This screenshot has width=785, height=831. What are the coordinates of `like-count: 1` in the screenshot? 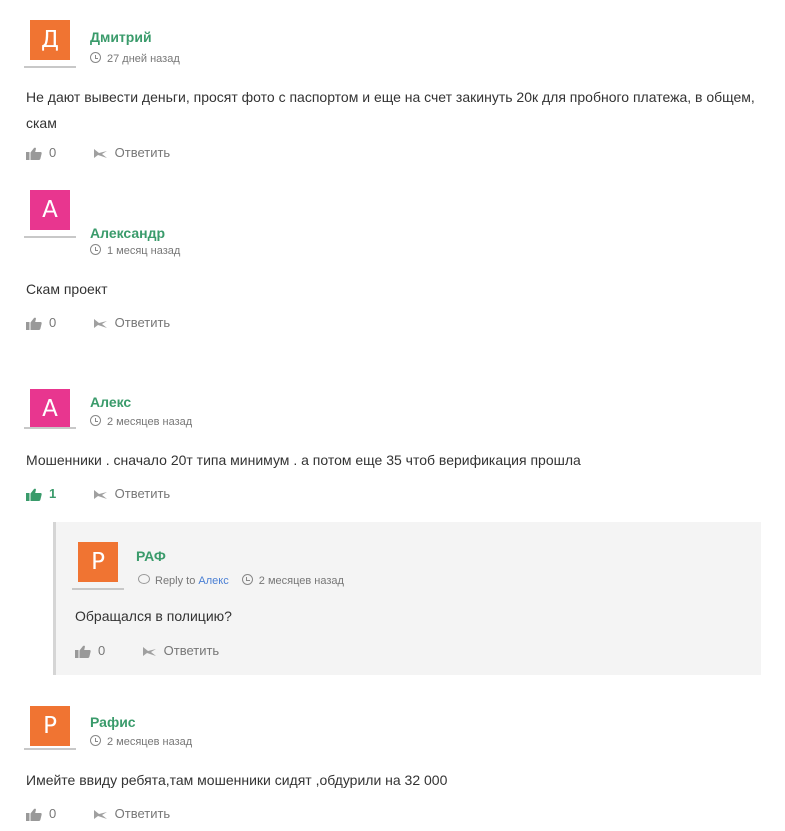 It's located at (53, 493).